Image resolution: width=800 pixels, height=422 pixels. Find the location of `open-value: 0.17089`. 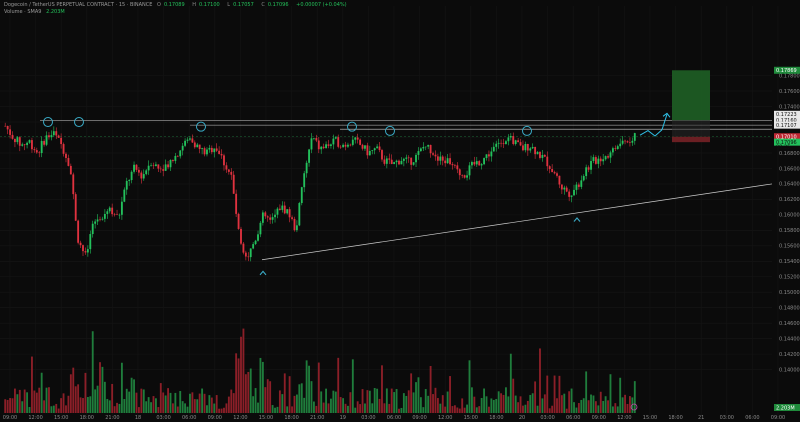

open-value: 0.17089 is located at coordinates (174, 5).